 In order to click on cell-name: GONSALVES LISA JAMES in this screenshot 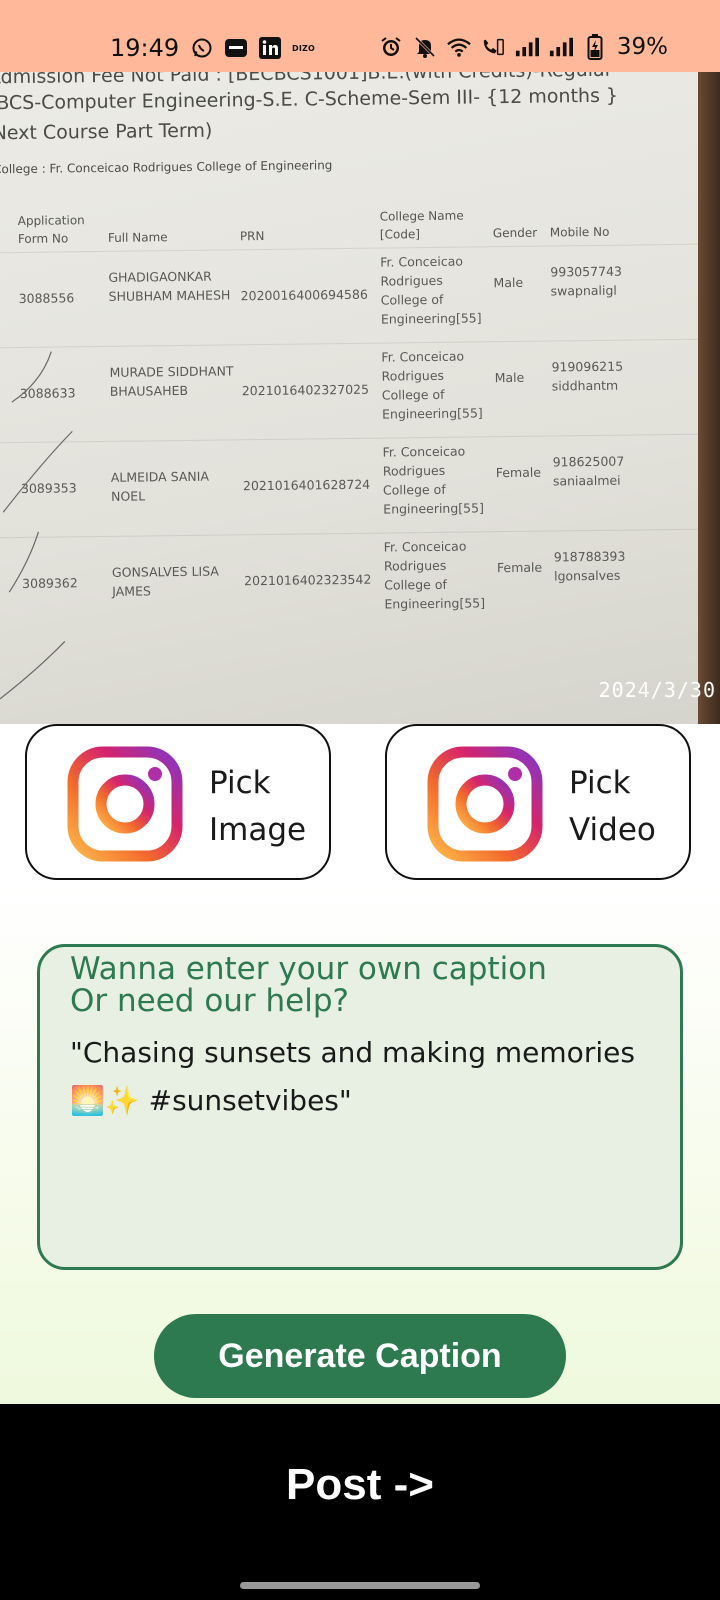, I will do `click(165, 581)`.